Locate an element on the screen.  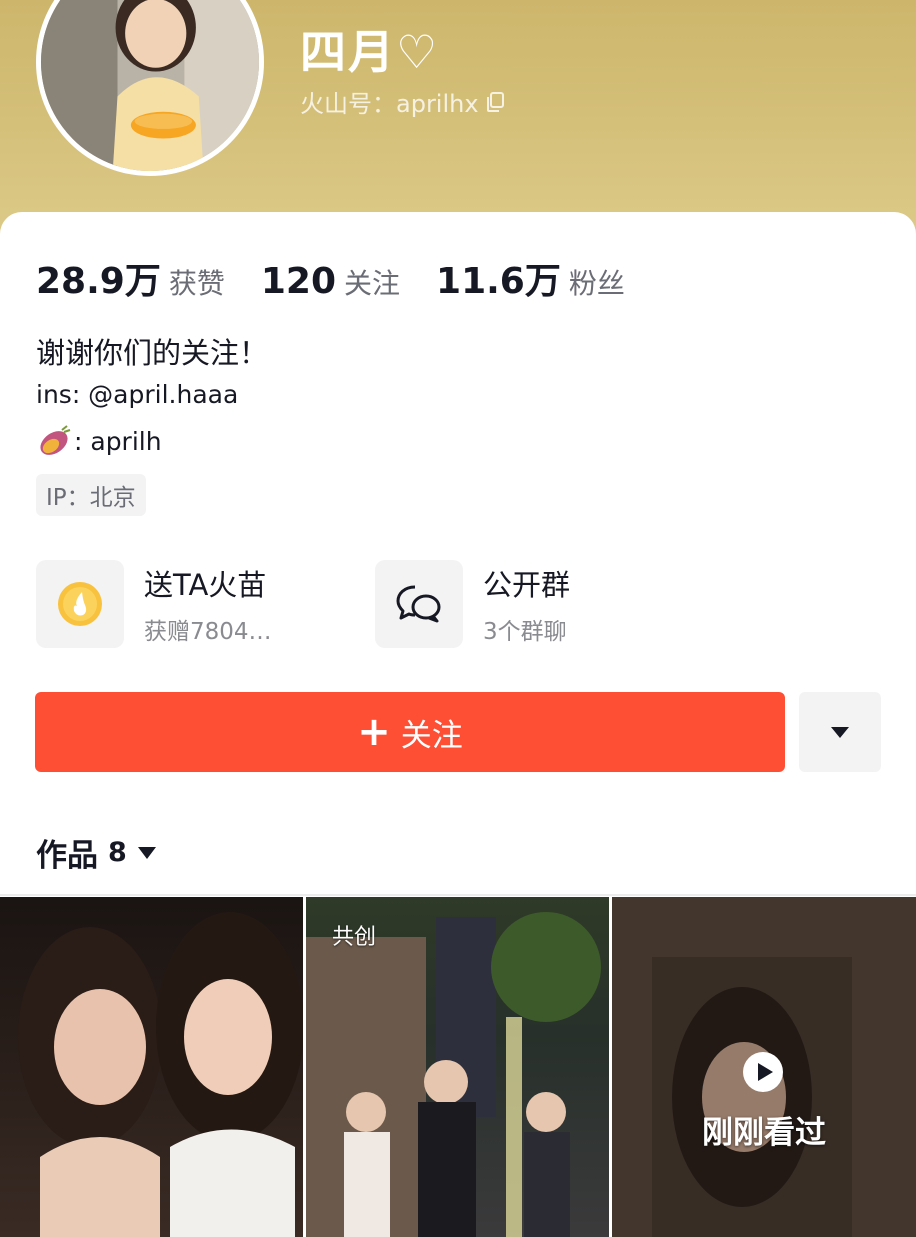
works-tab: 作品 8 is located at coordinates (96, 852).